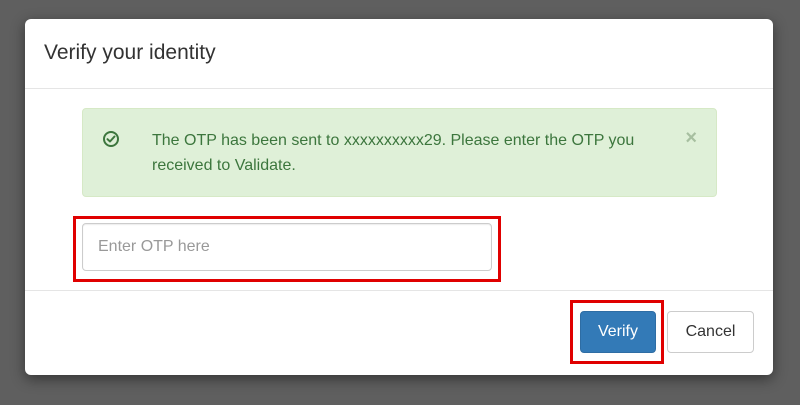 The height and width of the screenshot is (405, 800). Describe the element at coordinates (287, 247) in the screenshot. I see `otp-input` at that location.